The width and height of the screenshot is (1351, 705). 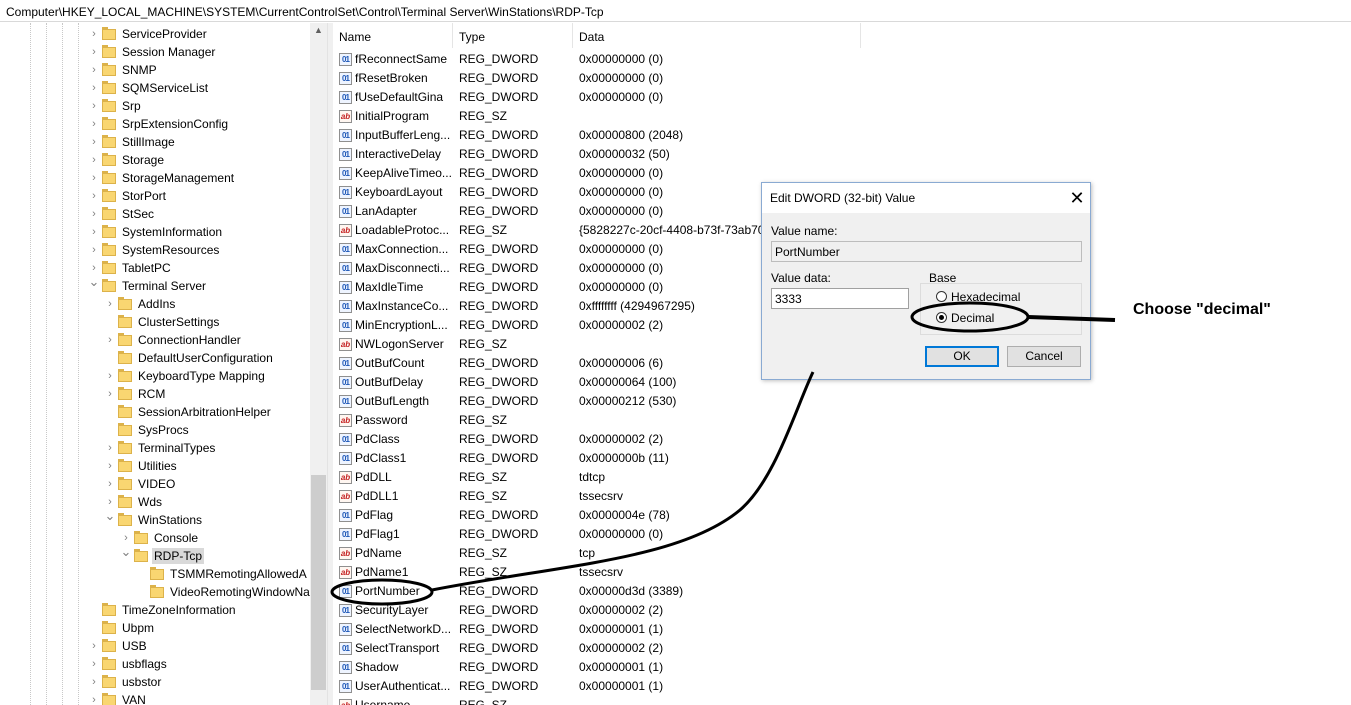 What do you see at coordinates (148, 34) in the screenshot?
I see `tree-item: › ServiceProvider` at bounding box center [148, 34].